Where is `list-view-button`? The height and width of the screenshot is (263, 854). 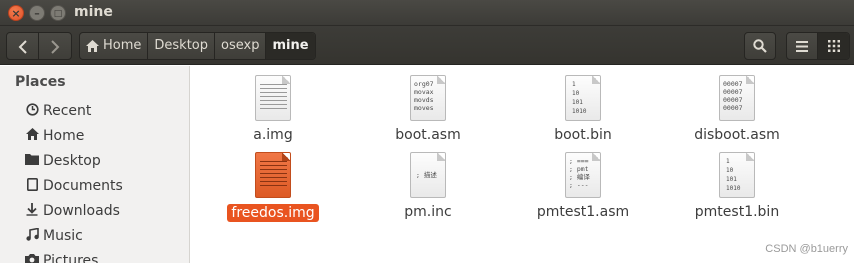
list-view-button is located at coordinates (803, 46).